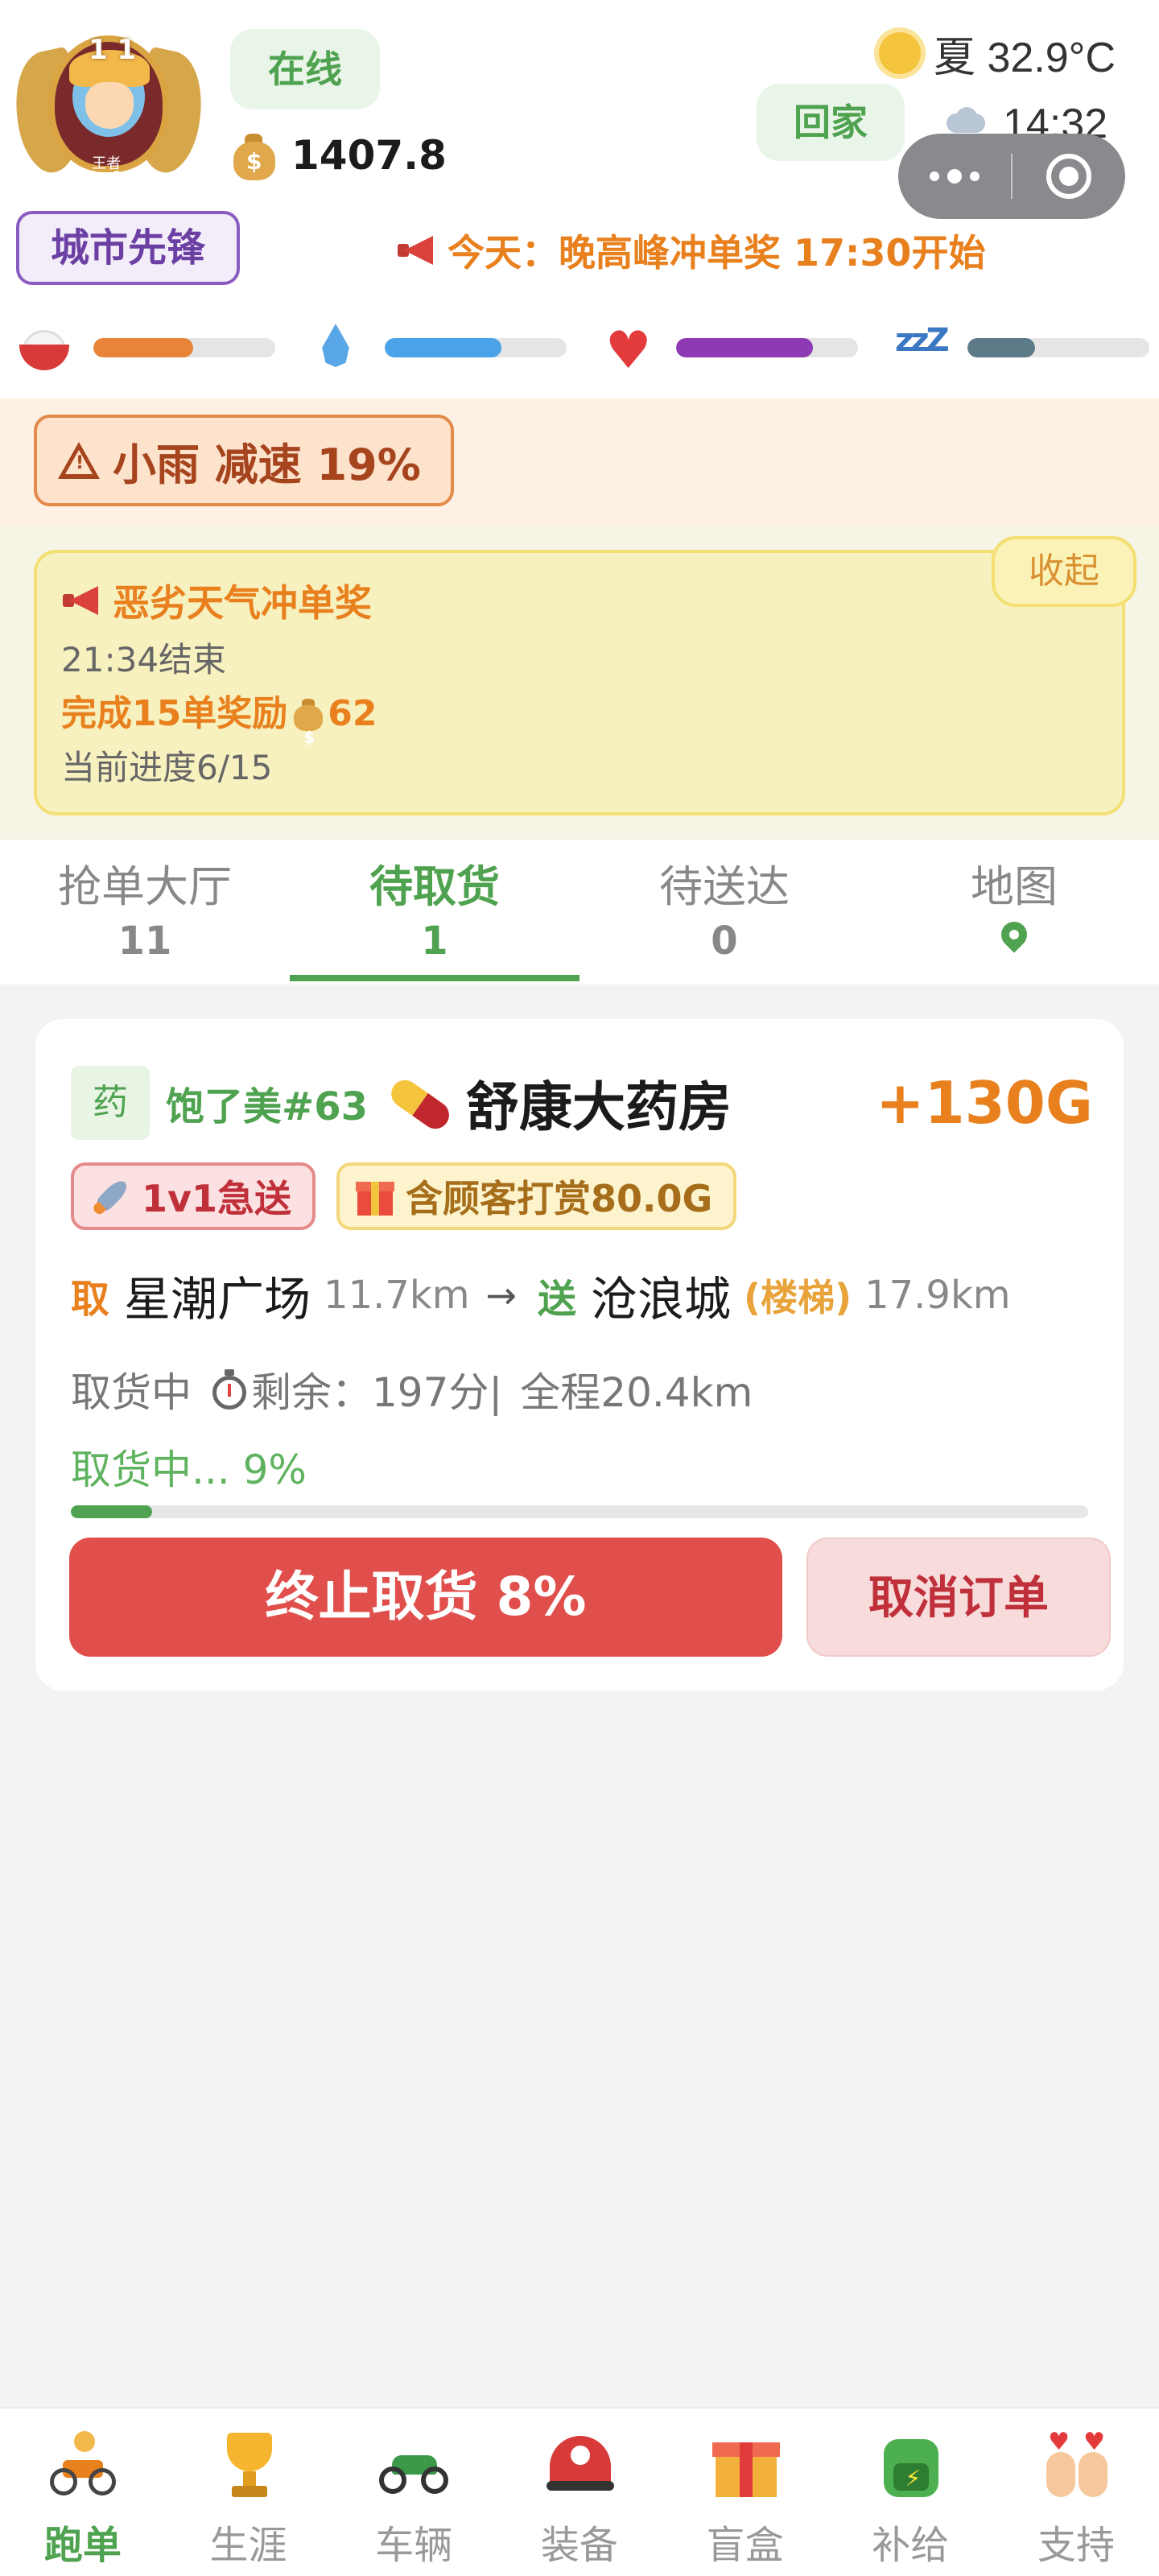 Image resolution: width=1159 pixels, height=2576 pixels. I want to click on bottom-nav: 跑单 生涯 车辆 装备 盲盒 ⚡ 补给 ♥ ♥ 支持, so click(579, 2491).